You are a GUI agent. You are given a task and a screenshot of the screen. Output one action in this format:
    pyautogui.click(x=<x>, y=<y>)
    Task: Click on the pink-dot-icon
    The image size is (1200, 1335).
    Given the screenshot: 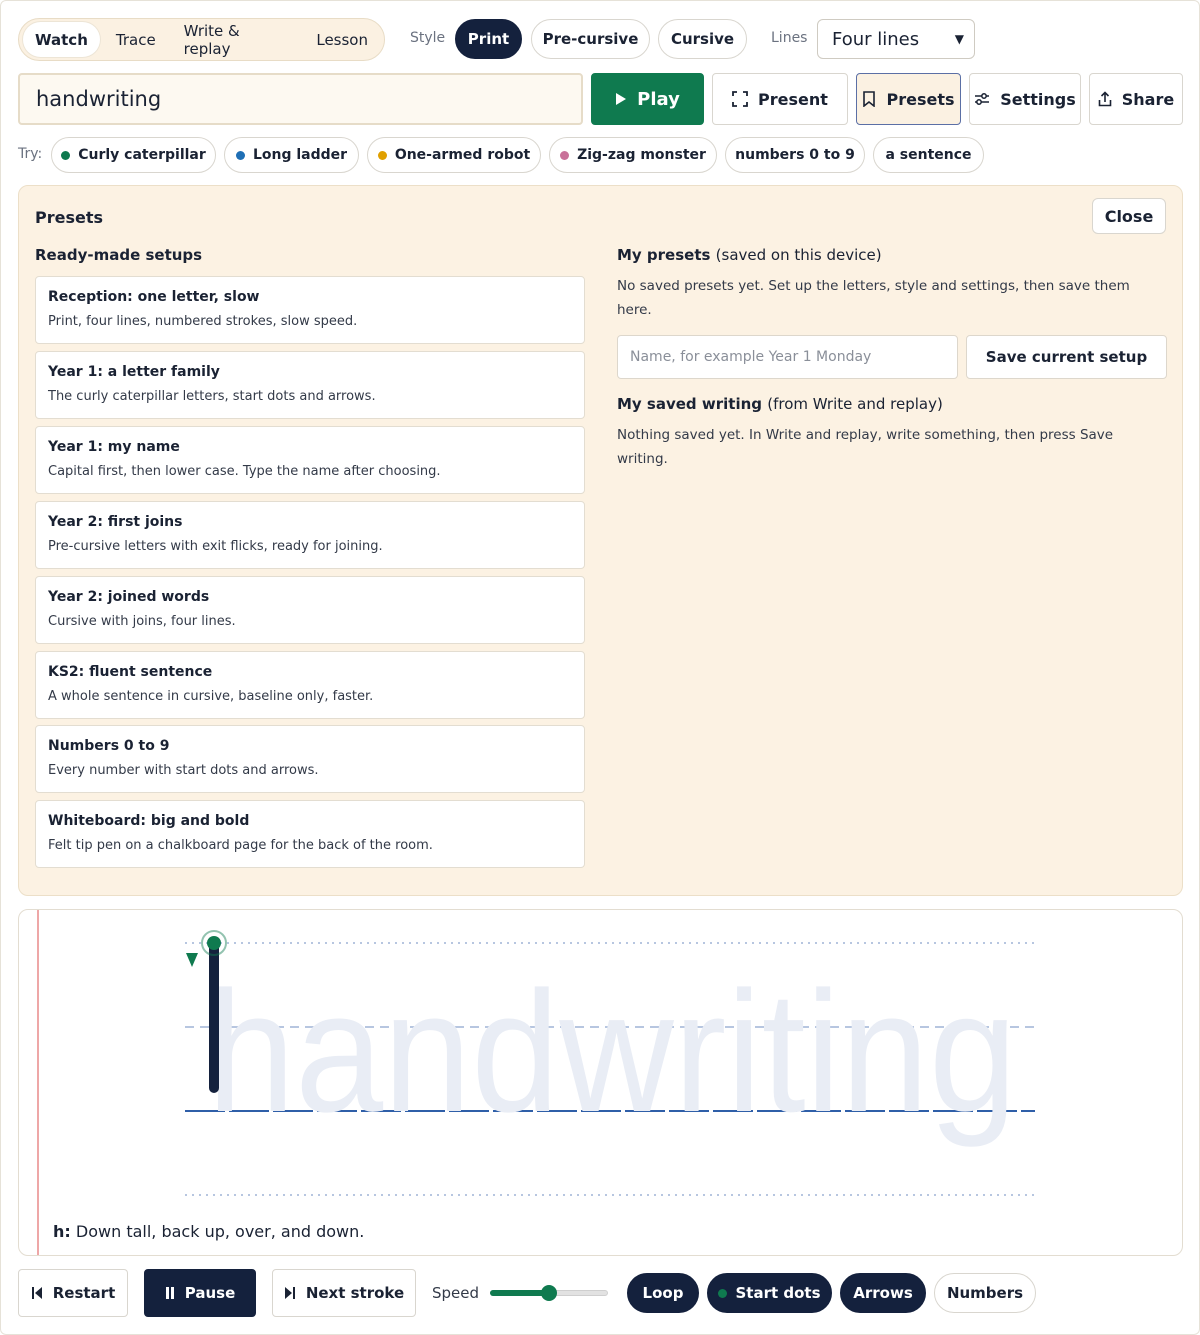 What is the action you would take?
    pyautogui.click(x=565, y=155)
    